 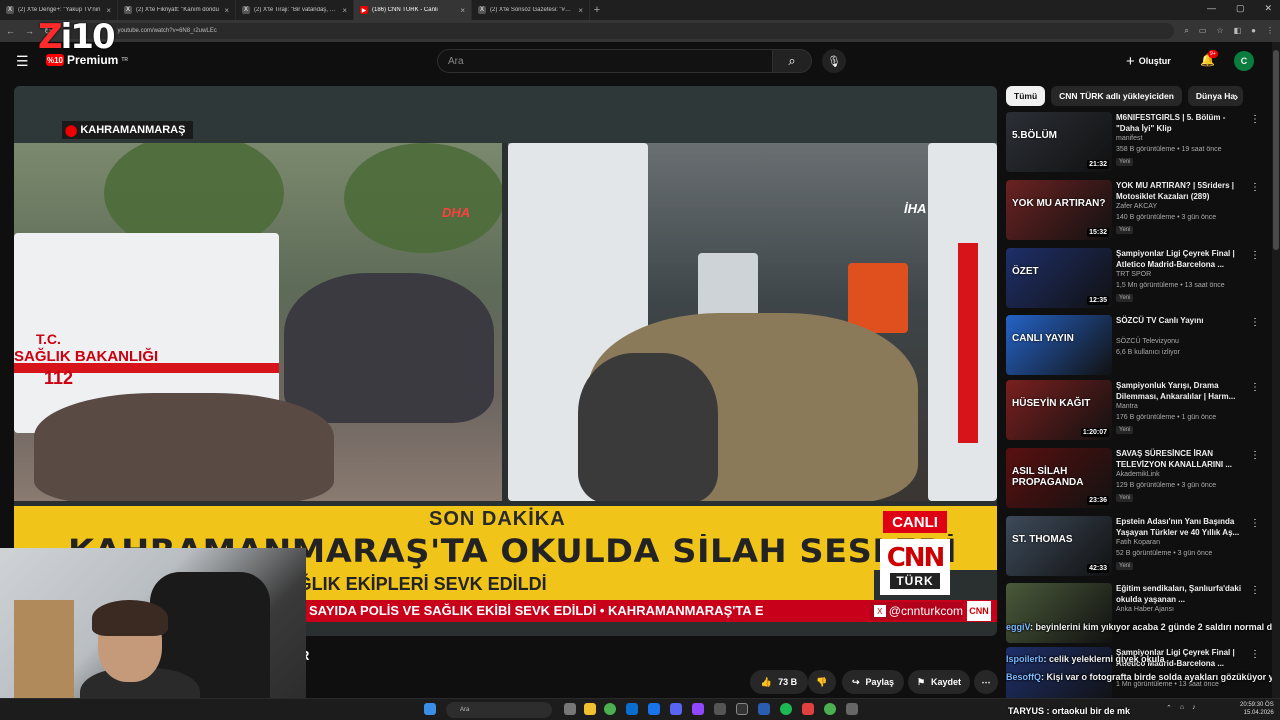 What do you see at coordinates (618, 31) in the screenshot?
I see `url-field: youtube.com/watch?v=6N8_r2uwLEc` at bounding box center [618, 31].